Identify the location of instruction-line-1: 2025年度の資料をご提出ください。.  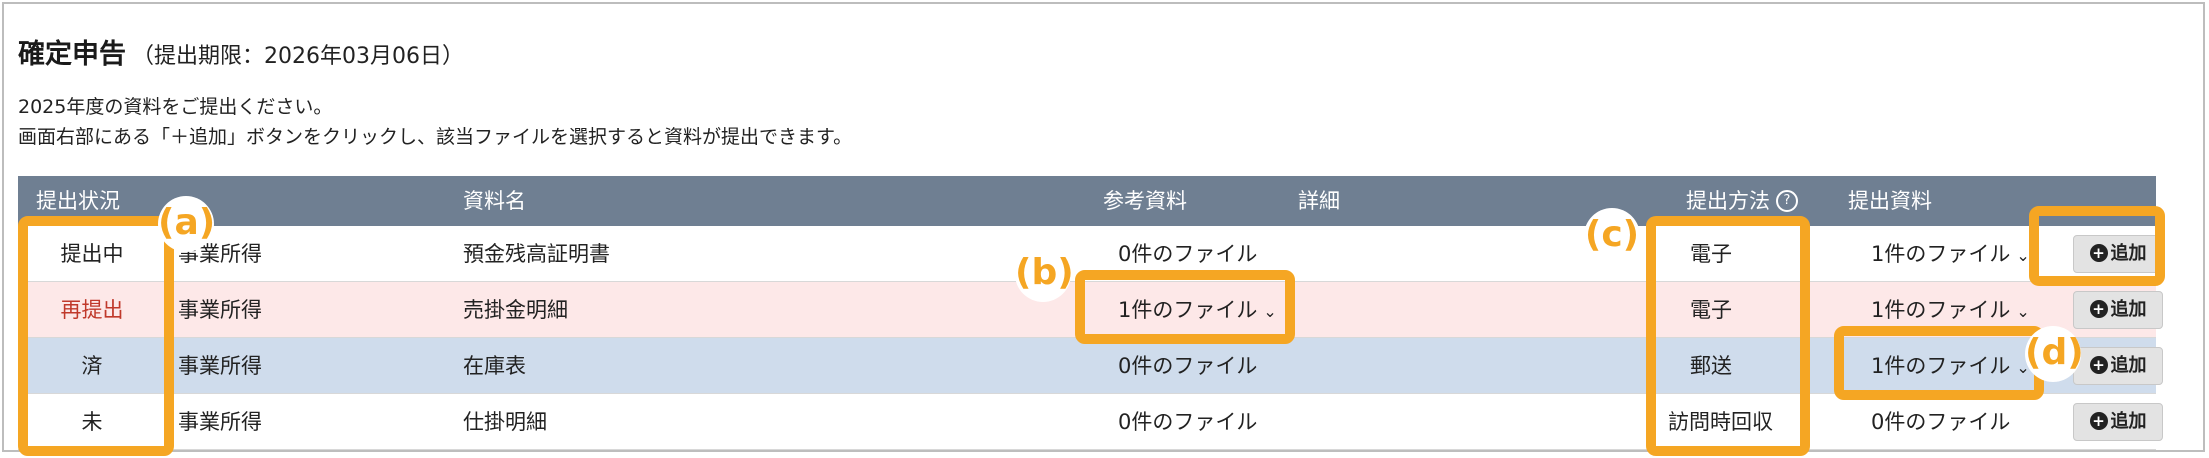
(175, 107).